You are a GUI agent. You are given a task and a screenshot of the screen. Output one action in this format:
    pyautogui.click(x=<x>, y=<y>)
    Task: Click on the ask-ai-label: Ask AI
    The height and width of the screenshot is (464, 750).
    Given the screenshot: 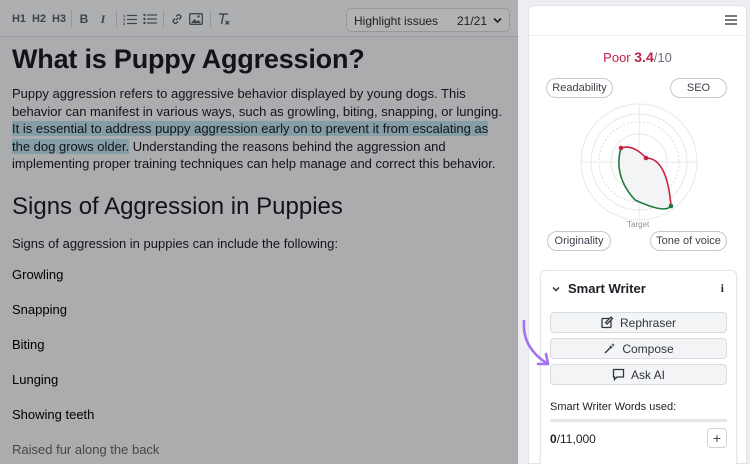 What is the action you would take?
    pyautogui.click(x=647, y=374)
    